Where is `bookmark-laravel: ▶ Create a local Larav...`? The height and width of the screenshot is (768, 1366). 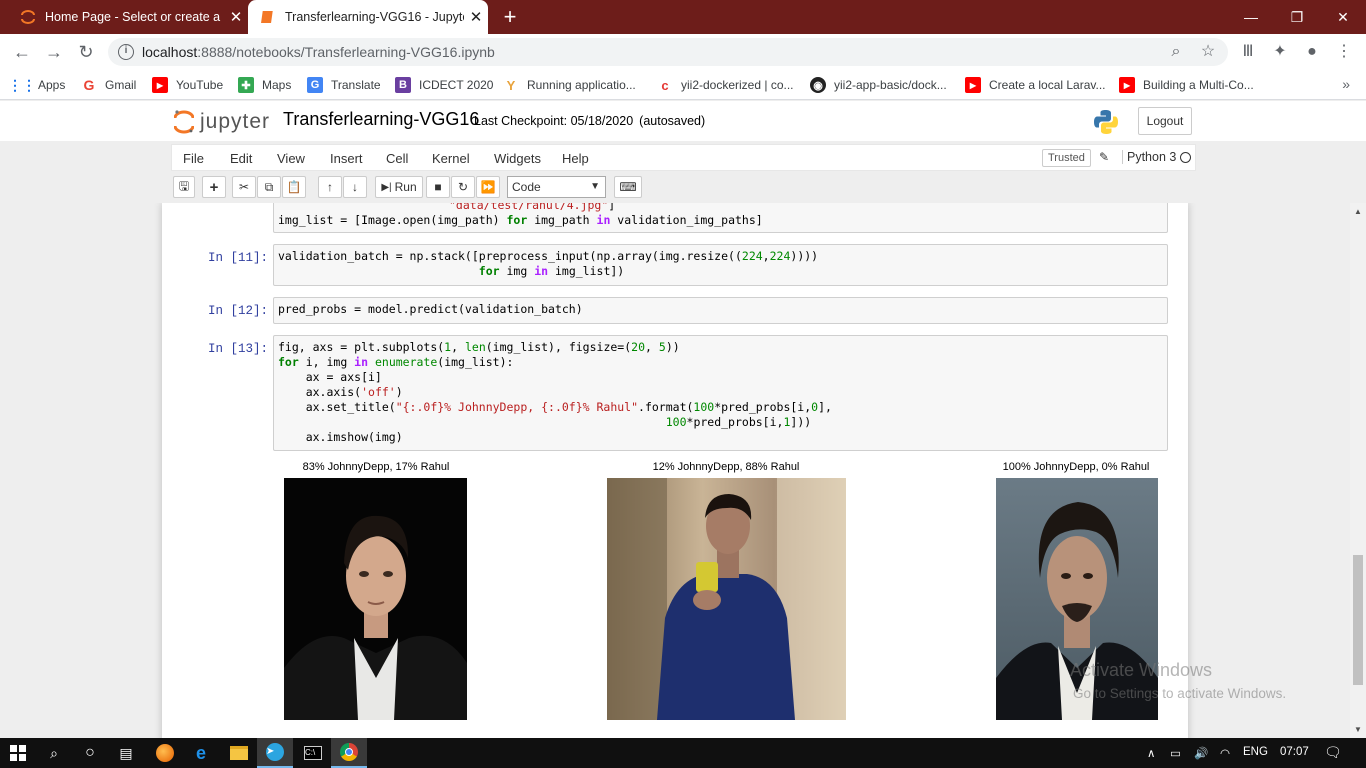 bookmark-laravel: ▶ Create a local Larav... is located at coordinates (1035, 85).